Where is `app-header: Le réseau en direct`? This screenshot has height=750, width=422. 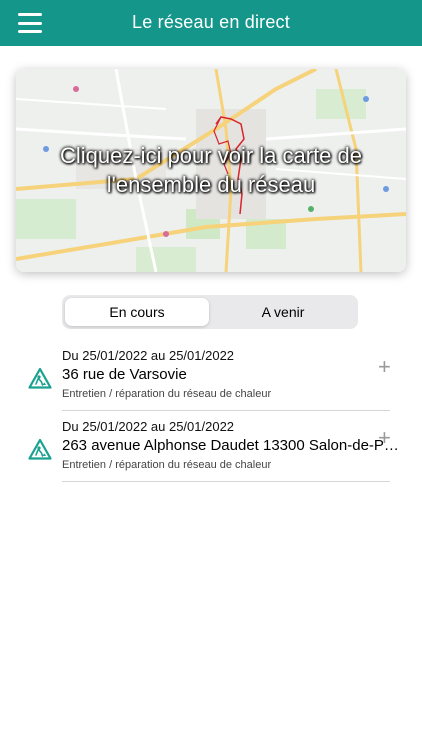
app-header: Le réseau en direct is located at coordinates (211, 23).